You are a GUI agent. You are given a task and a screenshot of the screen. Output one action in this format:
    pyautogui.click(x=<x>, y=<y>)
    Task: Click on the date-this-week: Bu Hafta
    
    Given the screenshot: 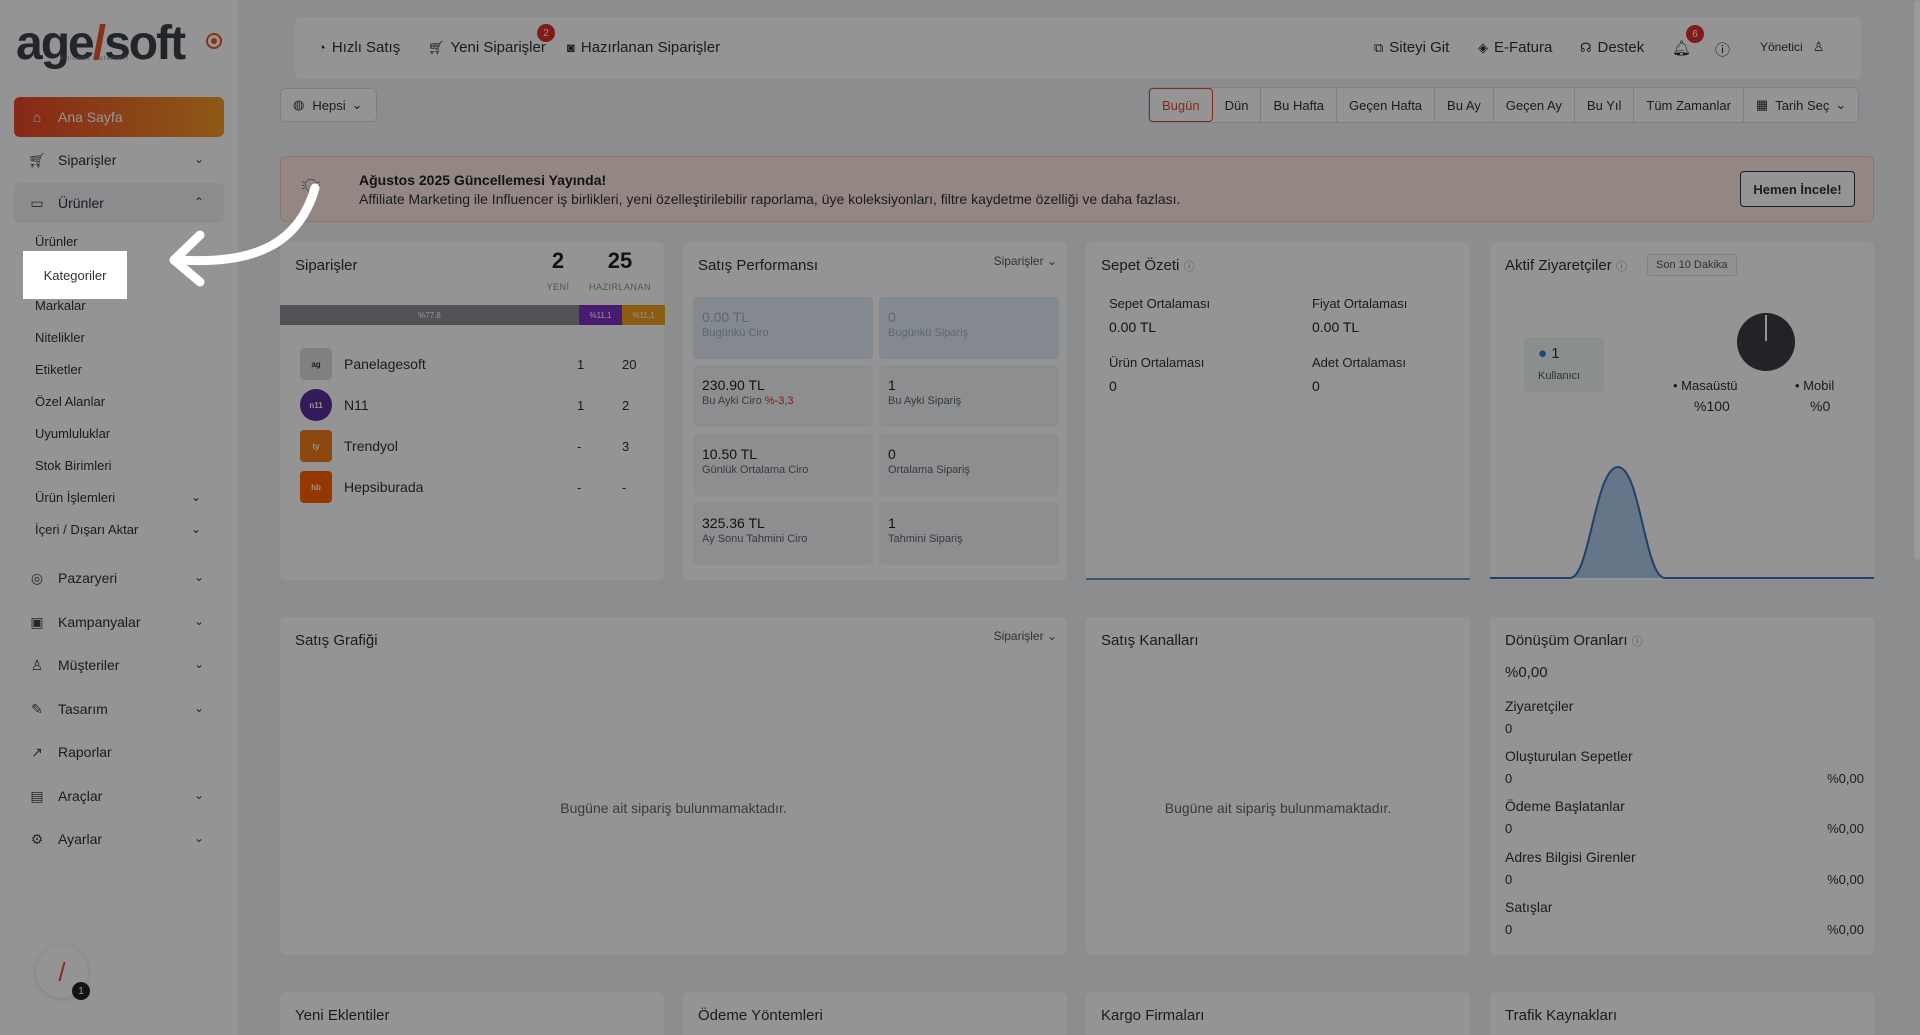 What is the action you would take?
    pyautogui.click(x=1299, y=105)
    